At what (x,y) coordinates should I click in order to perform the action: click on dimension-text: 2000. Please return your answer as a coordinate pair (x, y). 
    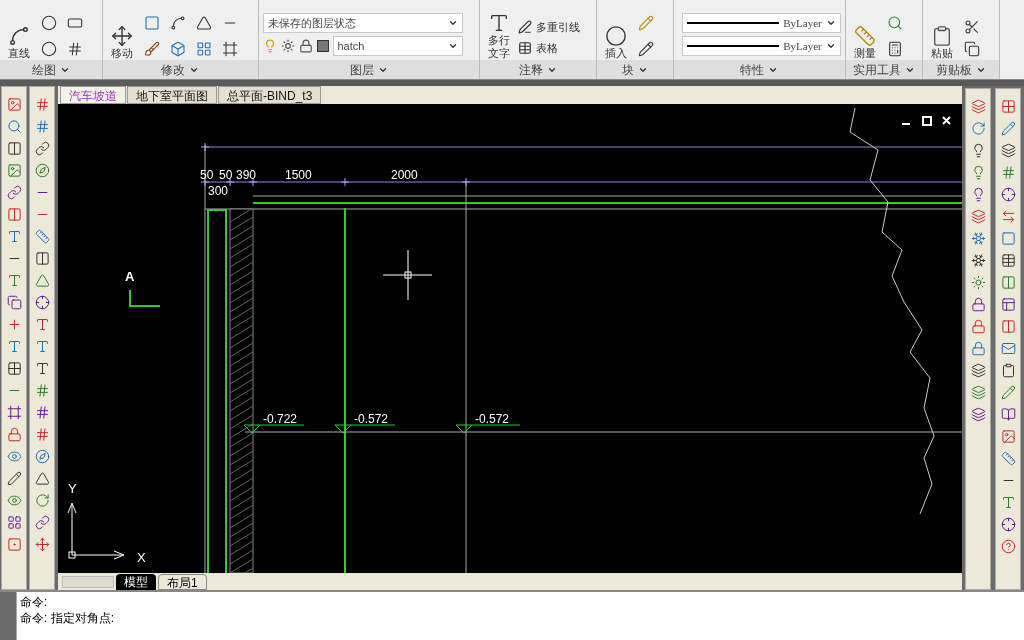
    Looking at the image, I should click on (404, 175).